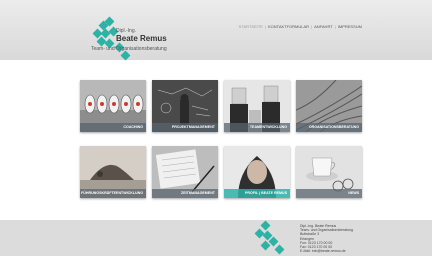  What do you see at coordinates (141, 38) in the screenshot?
I see `logo-name: Beate Remus` at bounding box center [141, 38].